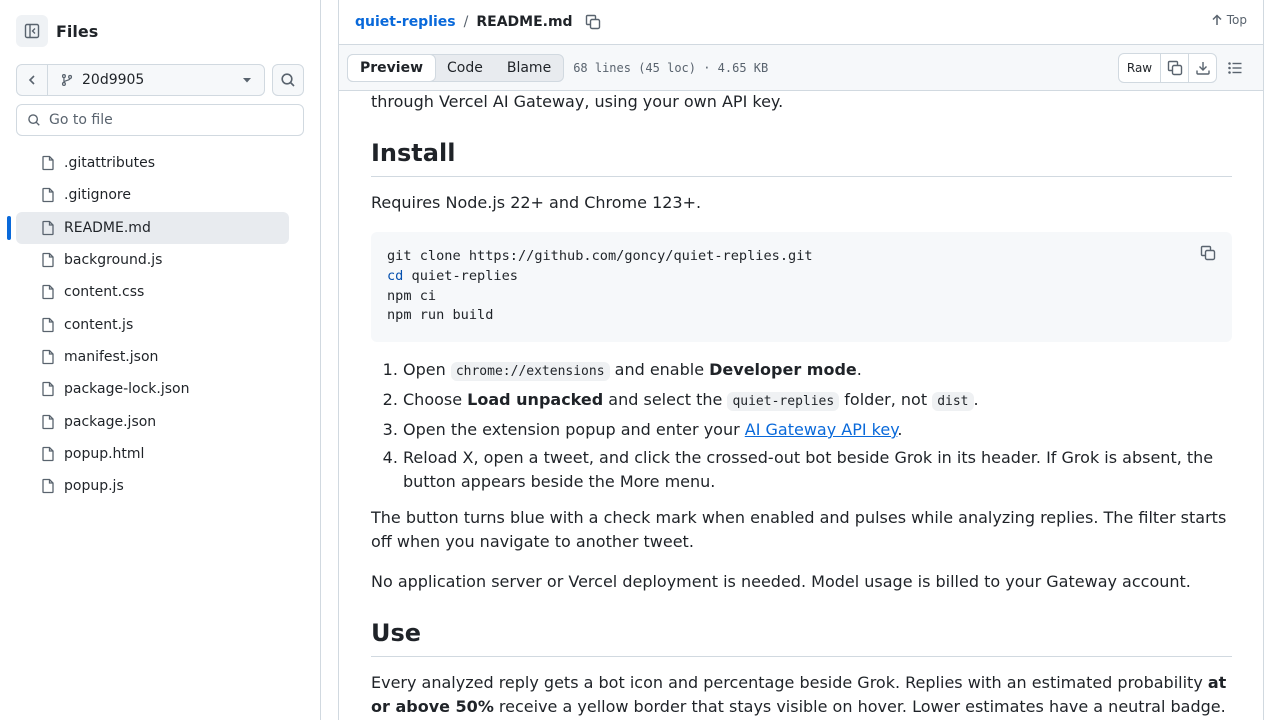 The image size is (1280, 720). What do you see at coordinates (452, 275) in the screenshot?
I see `code-line: cd quiet-replies` at bounding box center [452, 275].